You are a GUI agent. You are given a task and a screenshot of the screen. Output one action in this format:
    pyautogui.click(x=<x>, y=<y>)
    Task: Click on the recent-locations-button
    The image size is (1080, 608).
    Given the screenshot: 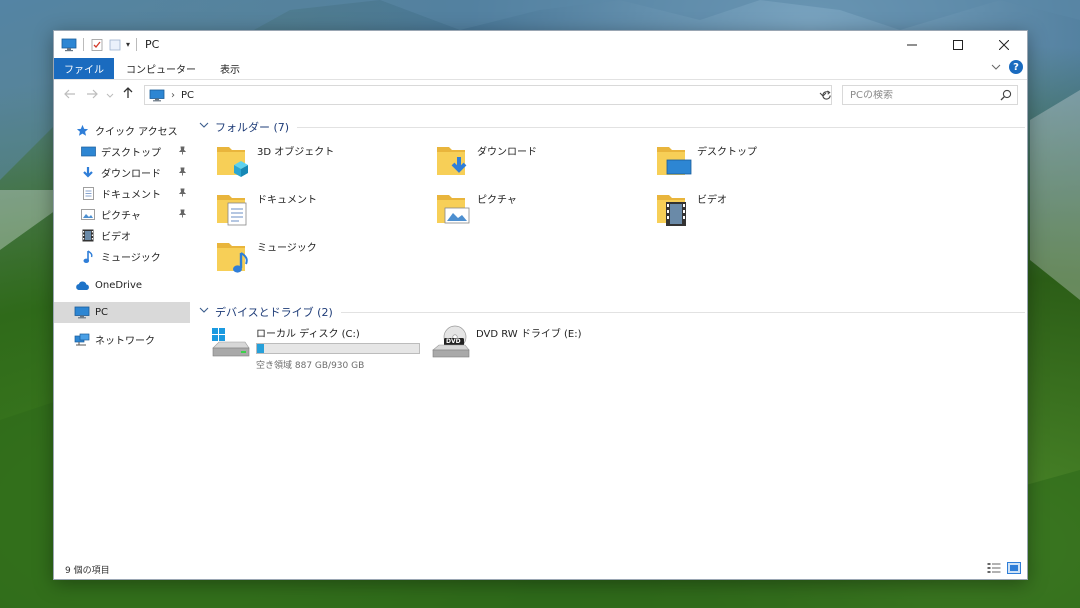 What is the action you would take?
    pyautogui.click(x=110, y=95)
    